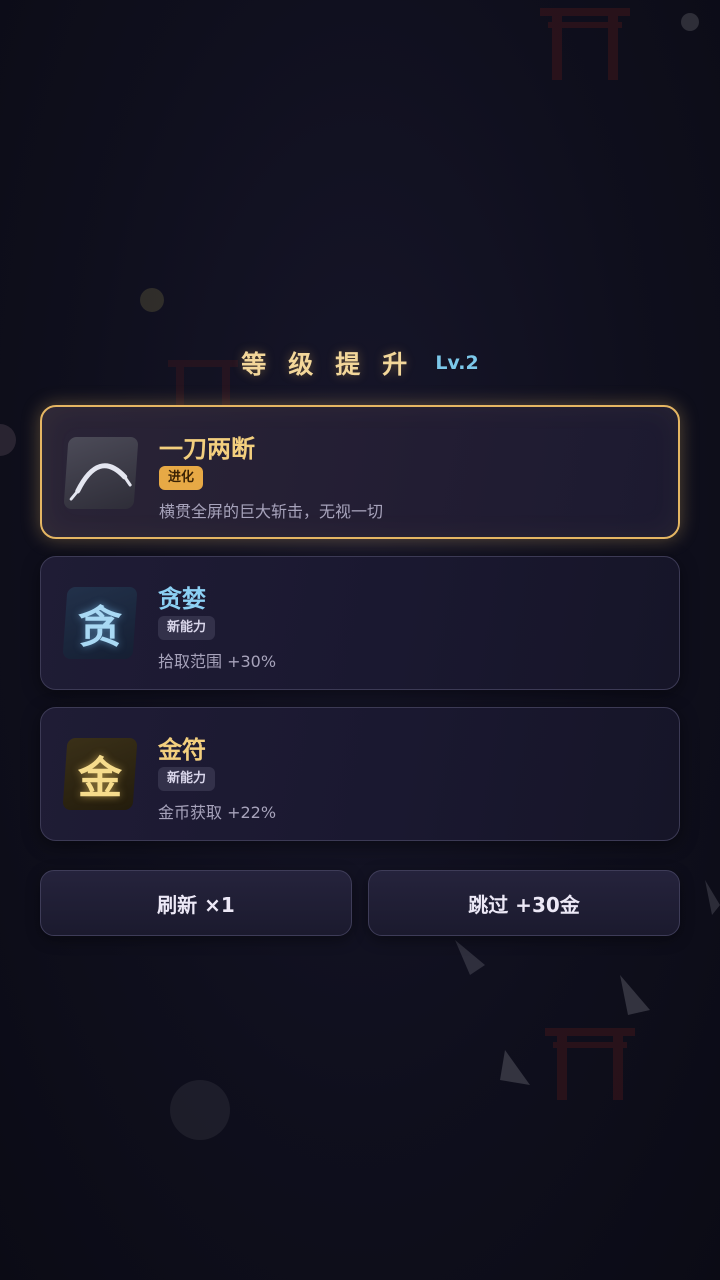  I want to click on gold-glyph-icon: 金, so click(100, 774).